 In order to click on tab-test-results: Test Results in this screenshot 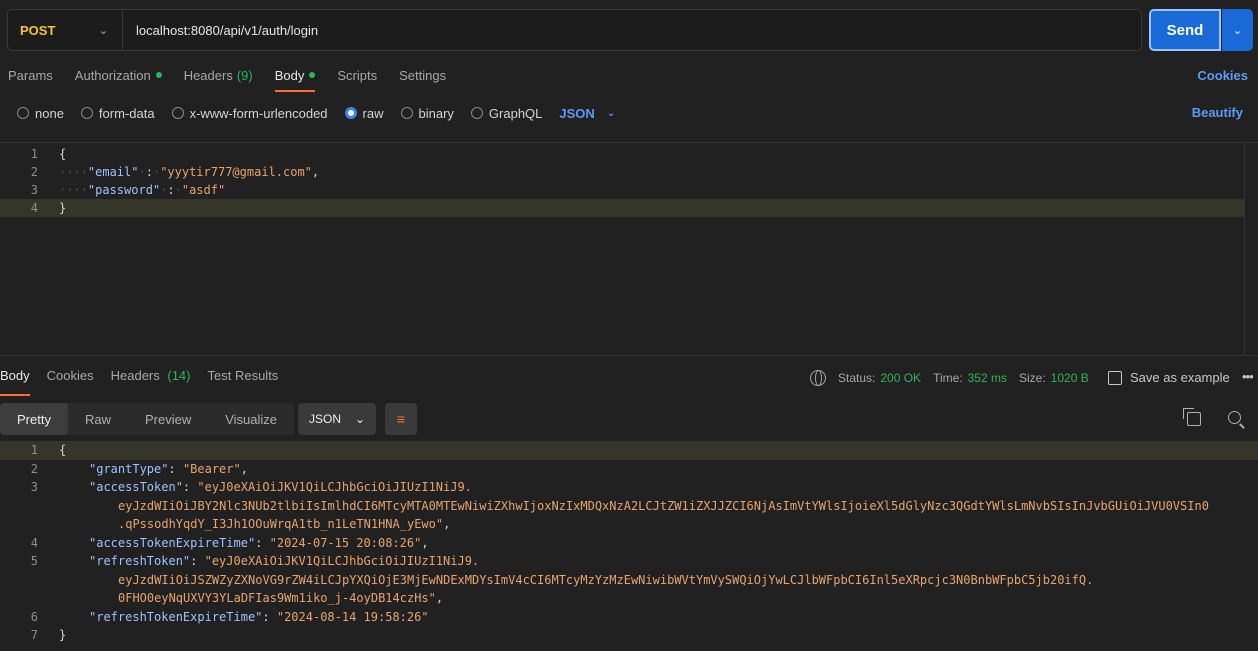, I will do `click(243, 382)`.